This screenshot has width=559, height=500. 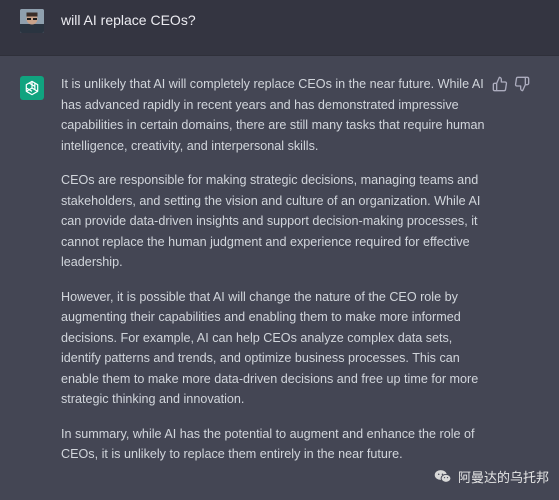 What do you see at coordinates (32, 88) in the screenshot?
I see `openai-logo-icon` at bounding box center [32, 88].